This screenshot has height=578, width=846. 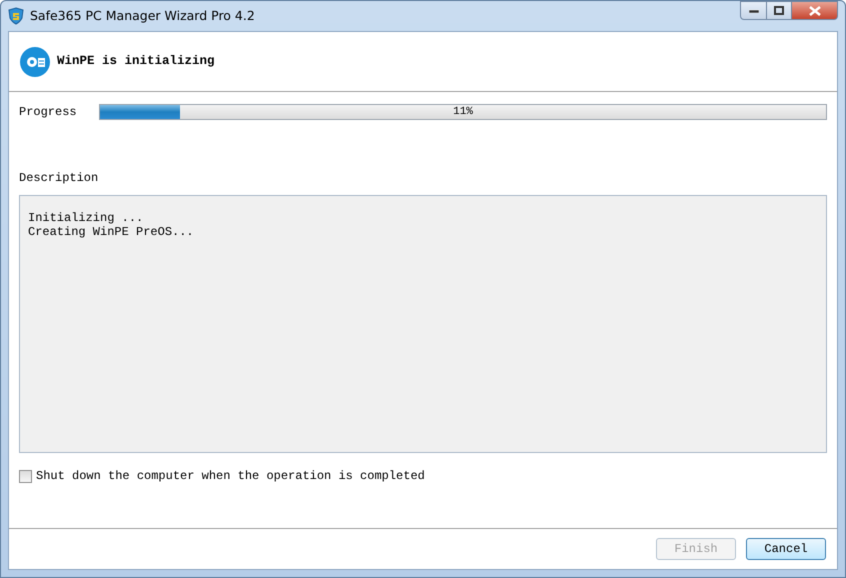 I want to click on dialog-button: Cancel, so click(x=786, y=549).